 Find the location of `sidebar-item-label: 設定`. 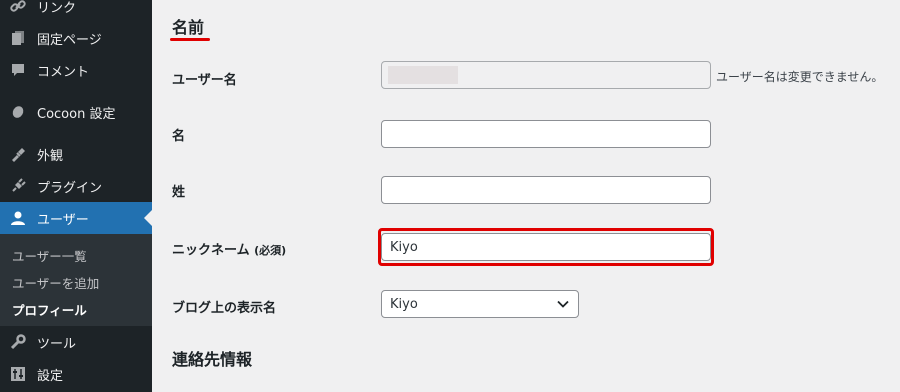

sidebar-item-label: 設定 is located at coordinates (50, 376).